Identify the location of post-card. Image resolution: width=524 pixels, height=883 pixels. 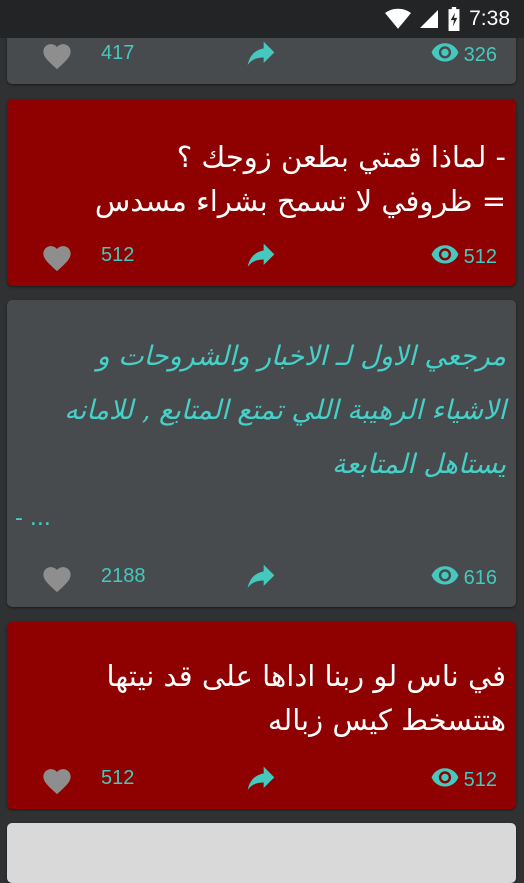
(261, 853).